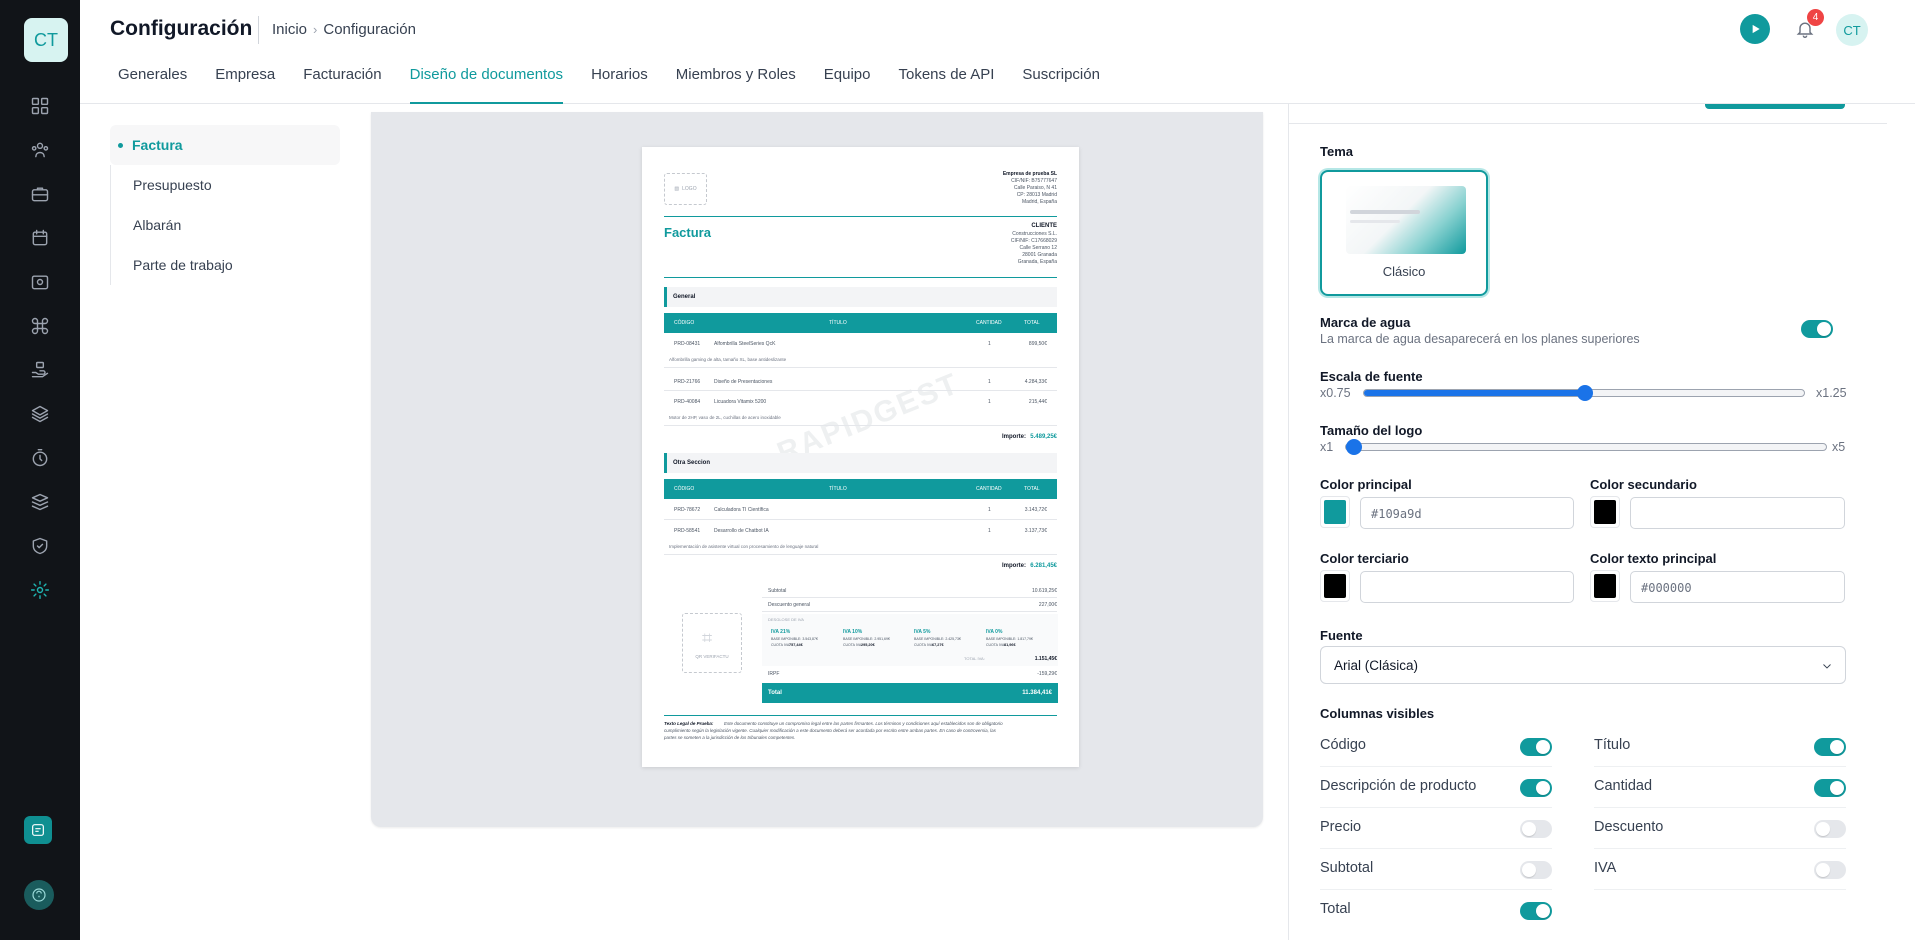  I want to click on column-row: Descripción de producto, so click(1436, 787).